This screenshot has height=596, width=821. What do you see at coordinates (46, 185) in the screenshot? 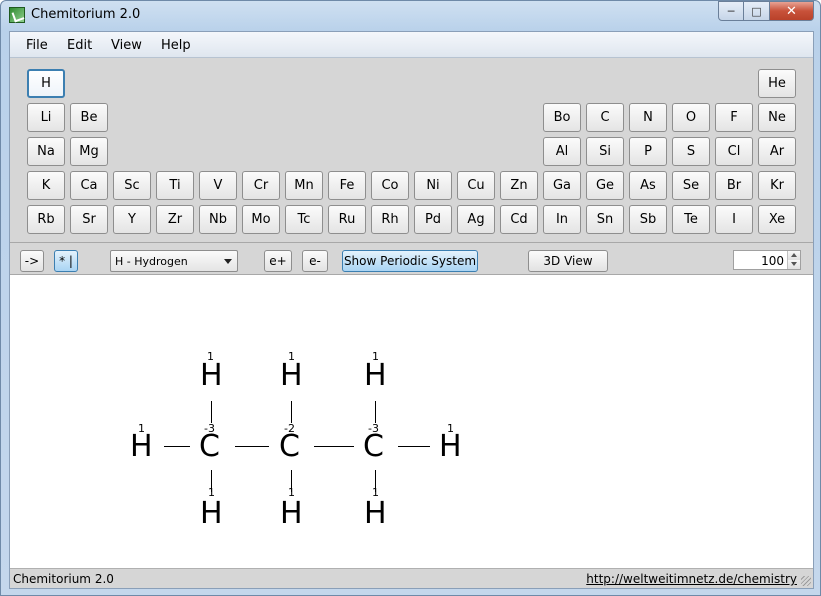
I see `element-K: K` at bounding box center [46, 185].